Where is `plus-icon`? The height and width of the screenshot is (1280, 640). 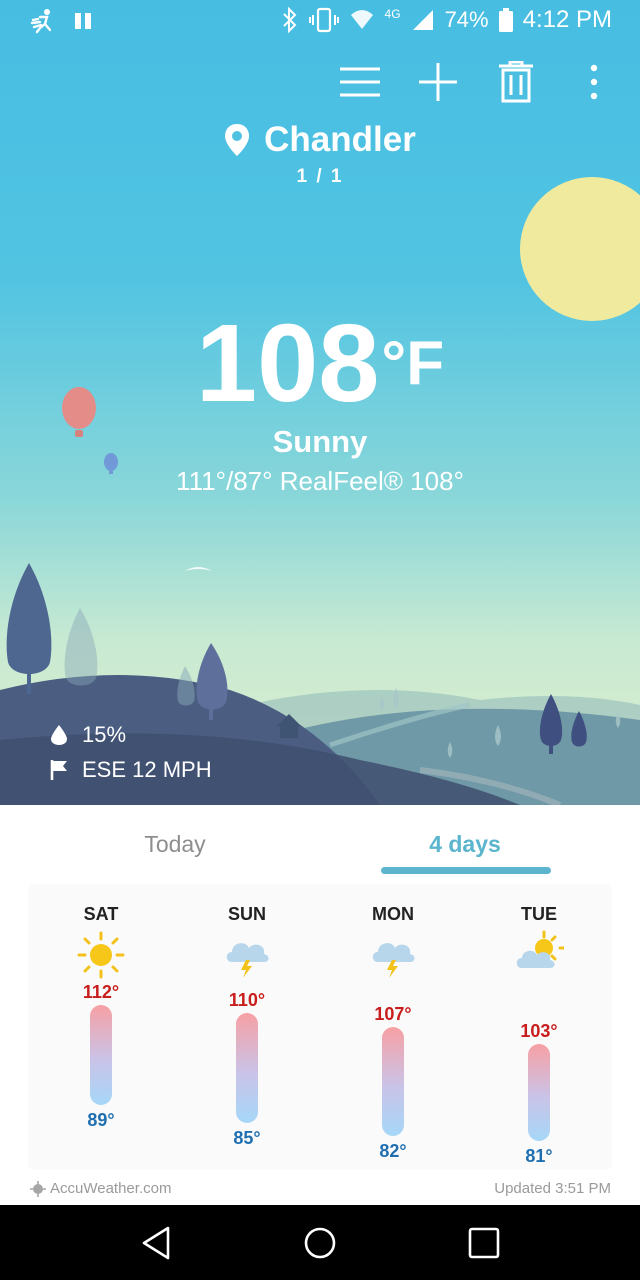 plus-icon is located at coordinates (438, 82).